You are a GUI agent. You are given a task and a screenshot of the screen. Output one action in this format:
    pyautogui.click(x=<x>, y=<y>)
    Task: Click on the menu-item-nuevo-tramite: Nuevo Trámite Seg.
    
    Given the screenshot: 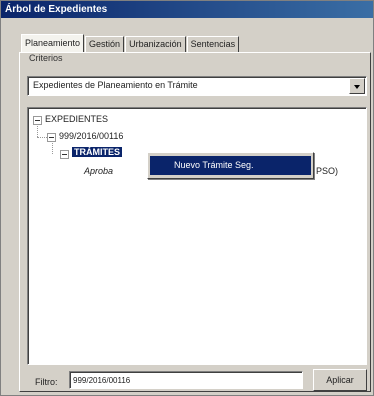 What is the action you would take?
    pyautogui.click(x=230, y=165)
    